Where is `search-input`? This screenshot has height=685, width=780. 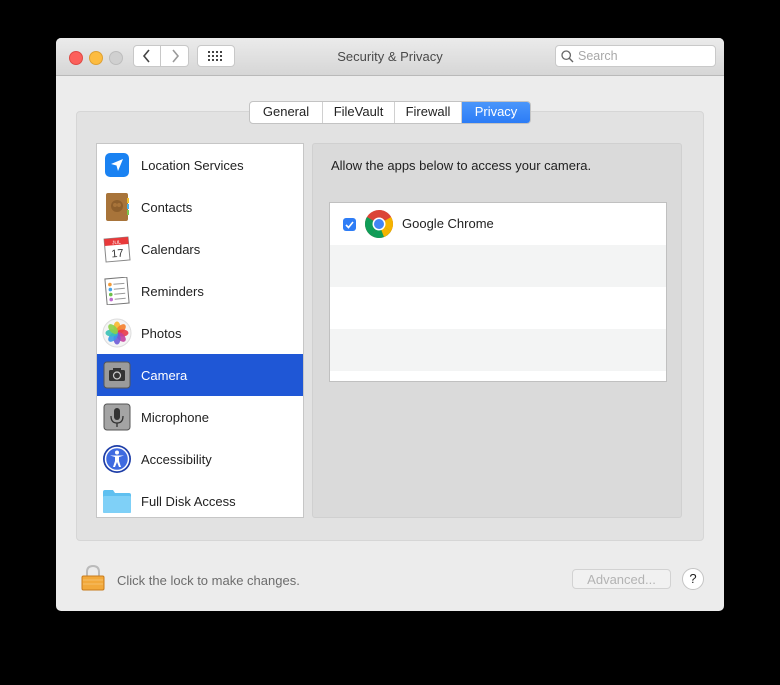 search-input is located at coordinates (643, 56).